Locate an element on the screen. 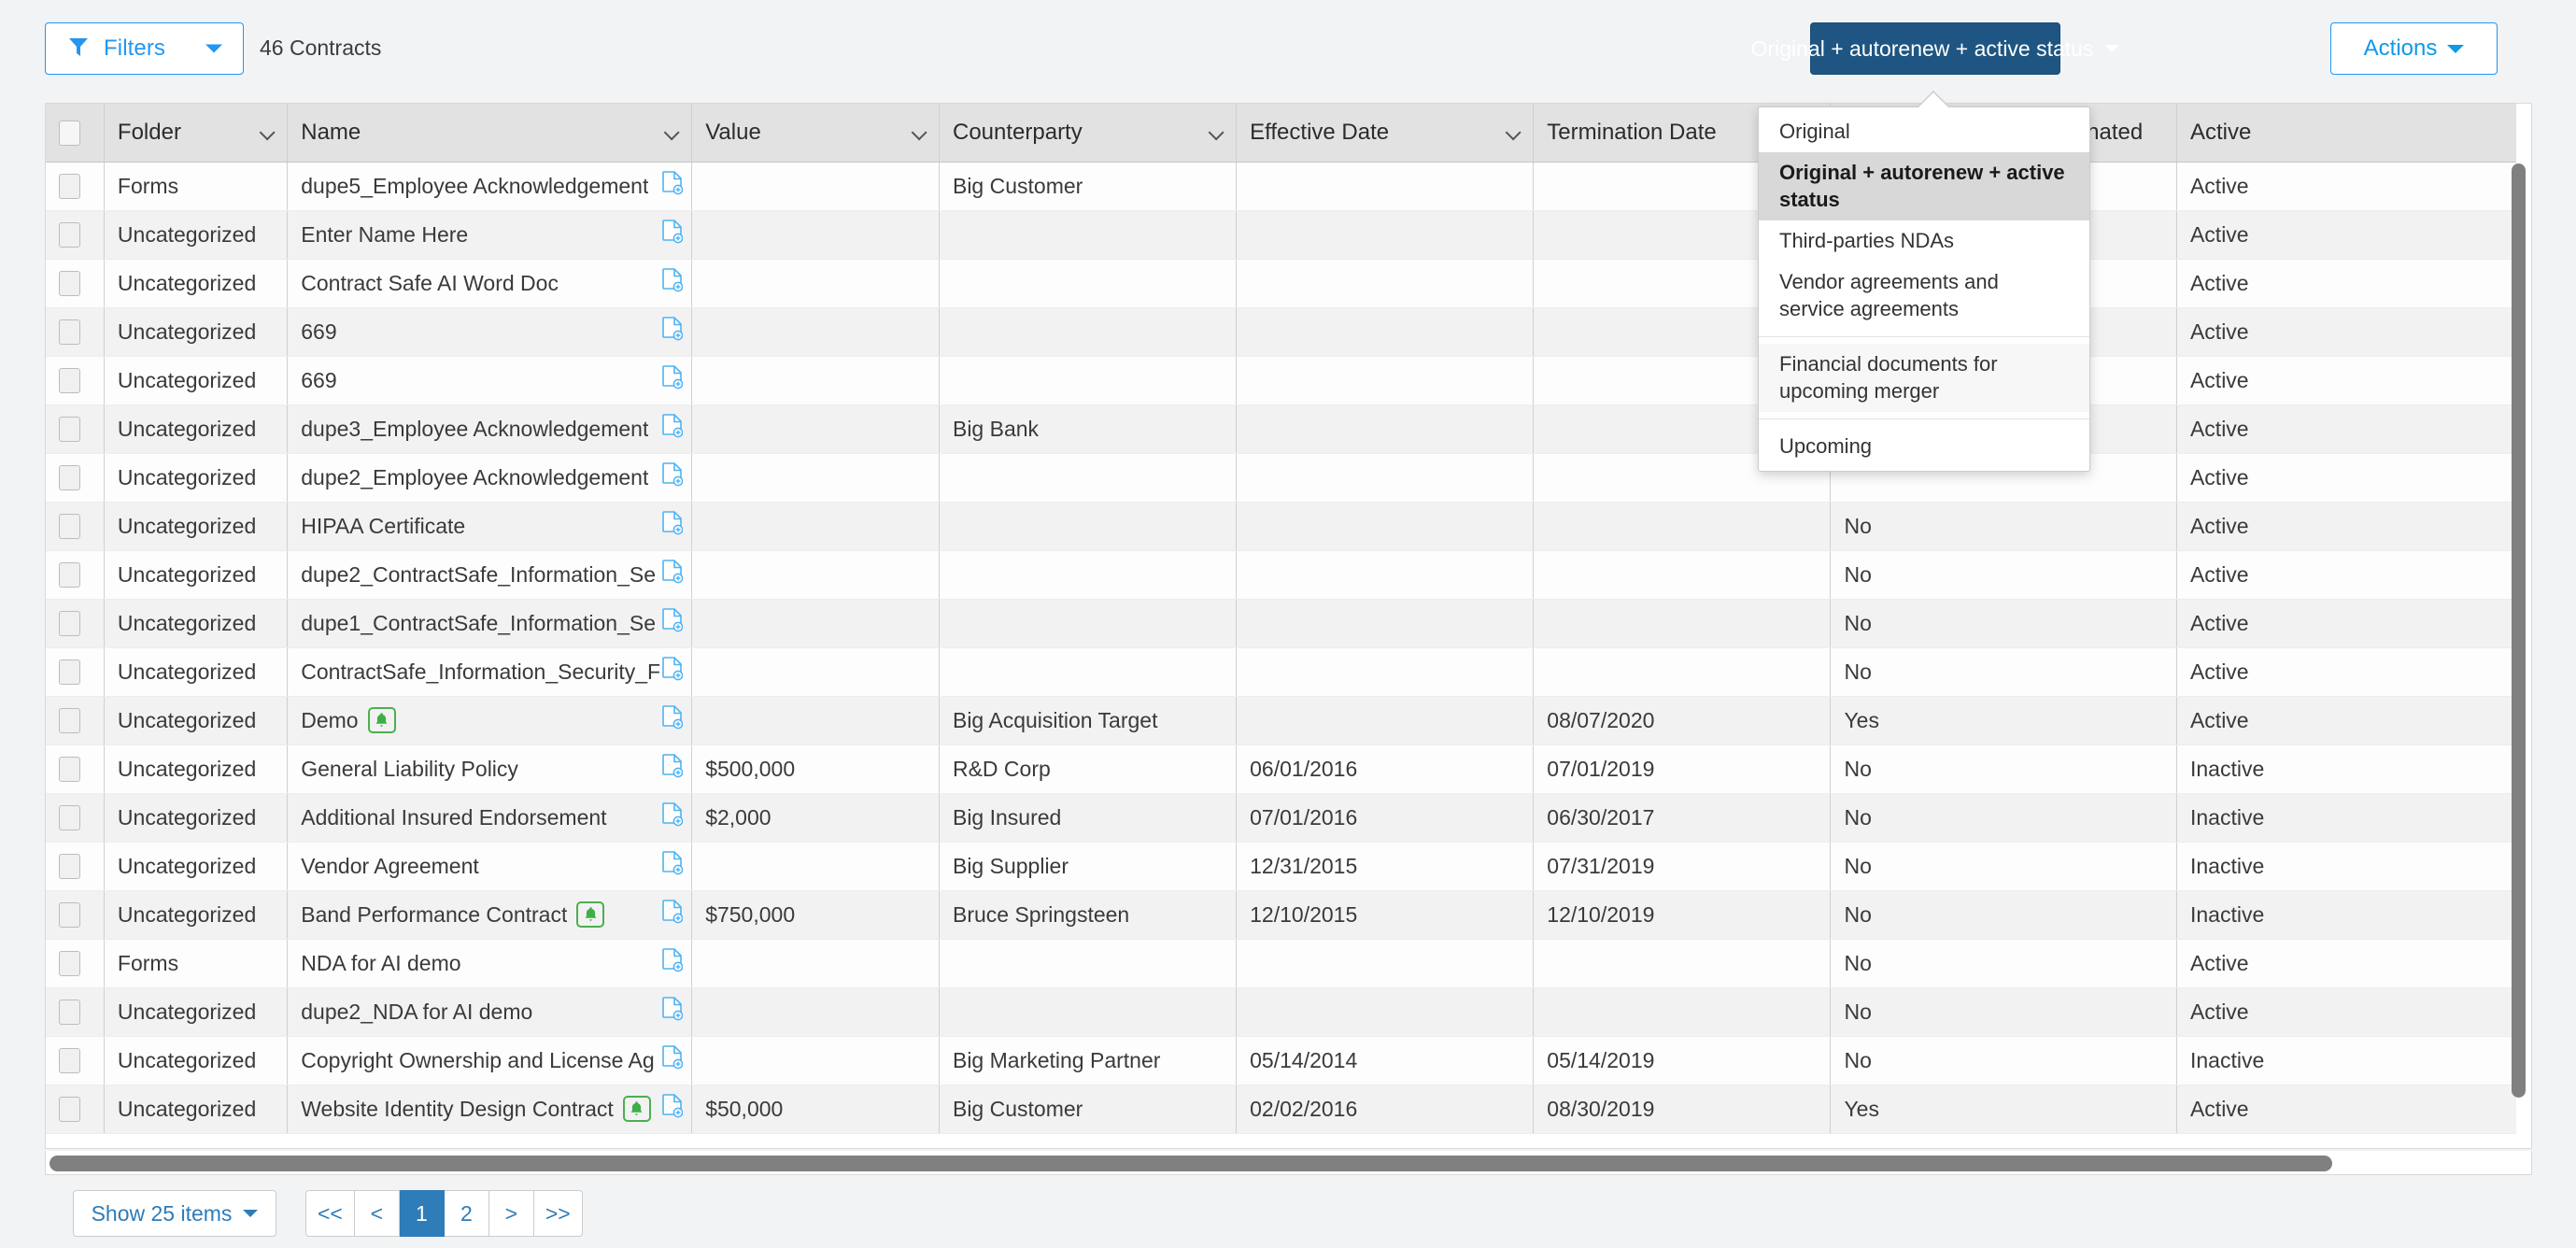  pagination-button-2: 2 is located at coordinates (466, 1213).